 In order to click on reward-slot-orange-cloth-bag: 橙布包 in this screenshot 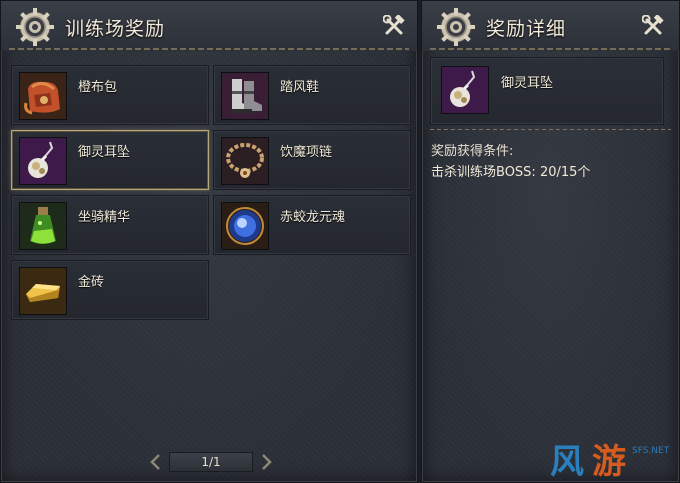, I will do `click(110, 95)`.